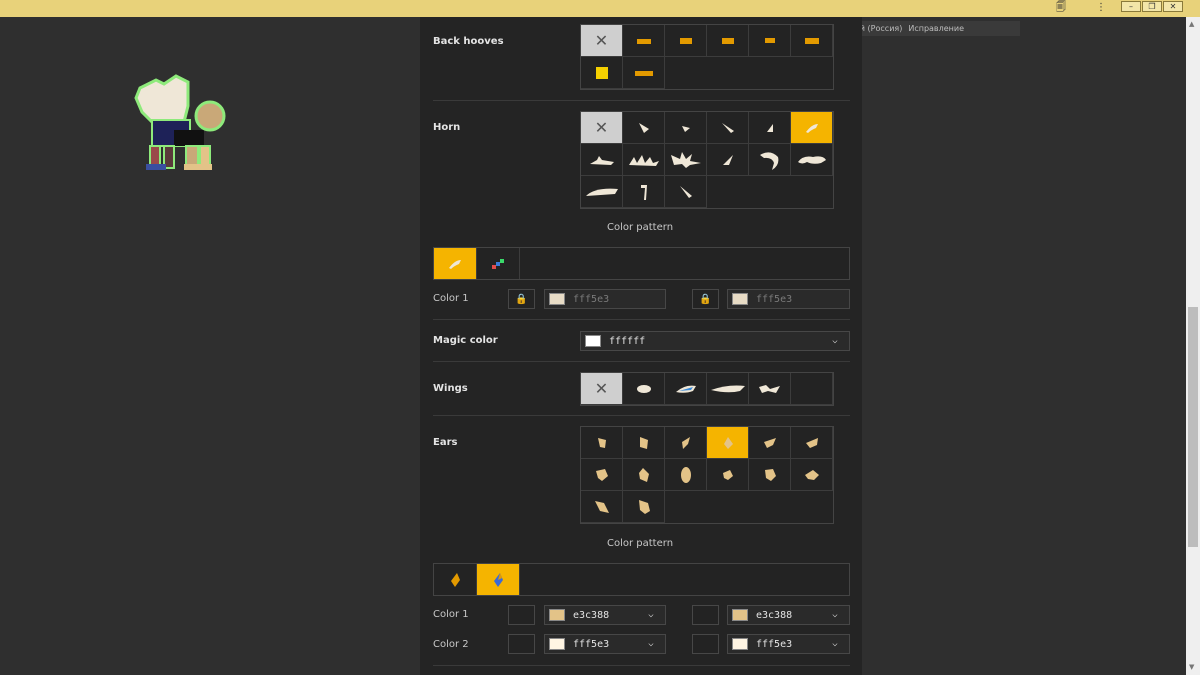 The image size is (1200, 675). Describe the element at coordinates (1193, 427) in the screenshot. I see `scroll-thumb` at that location.